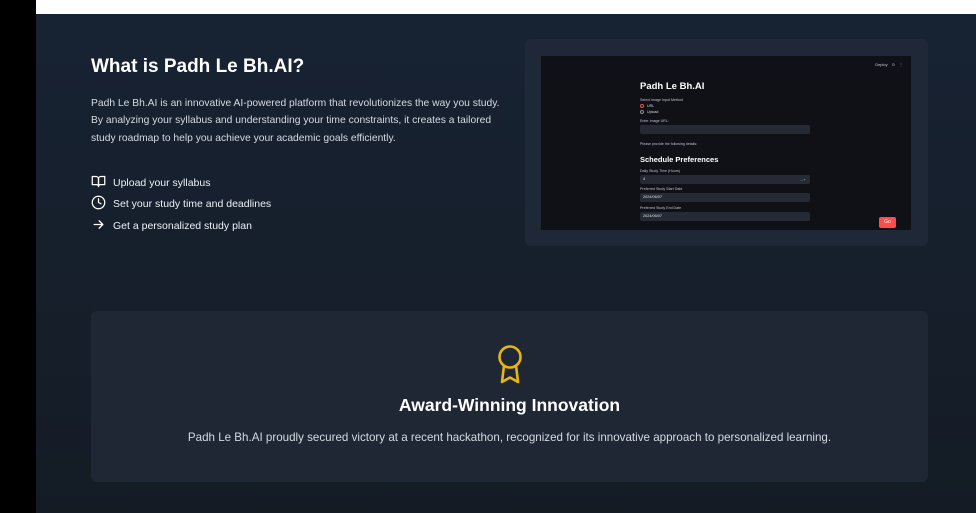 Image resolution: width=976 pixels, height=513 pixels. What do you see at coordinates (679, 159) in the screenshot?
I see `preview-schedule-heading: Schedule Preferences` at bounding box center [679, 159].